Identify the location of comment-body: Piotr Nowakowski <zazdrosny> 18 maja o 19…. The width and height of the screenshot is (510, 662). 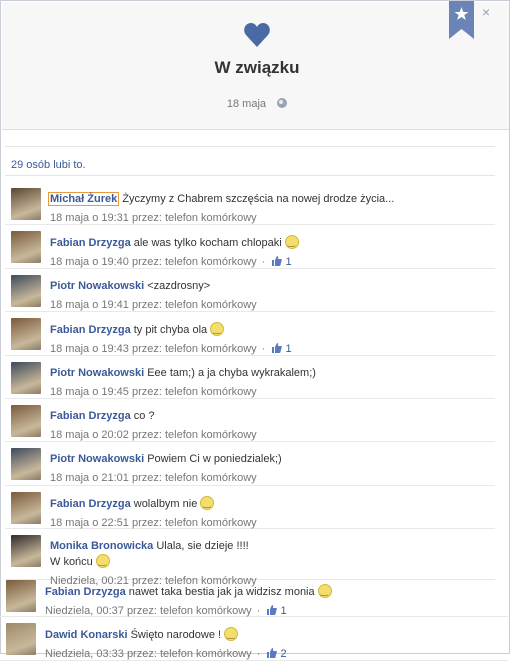
(270, 296).